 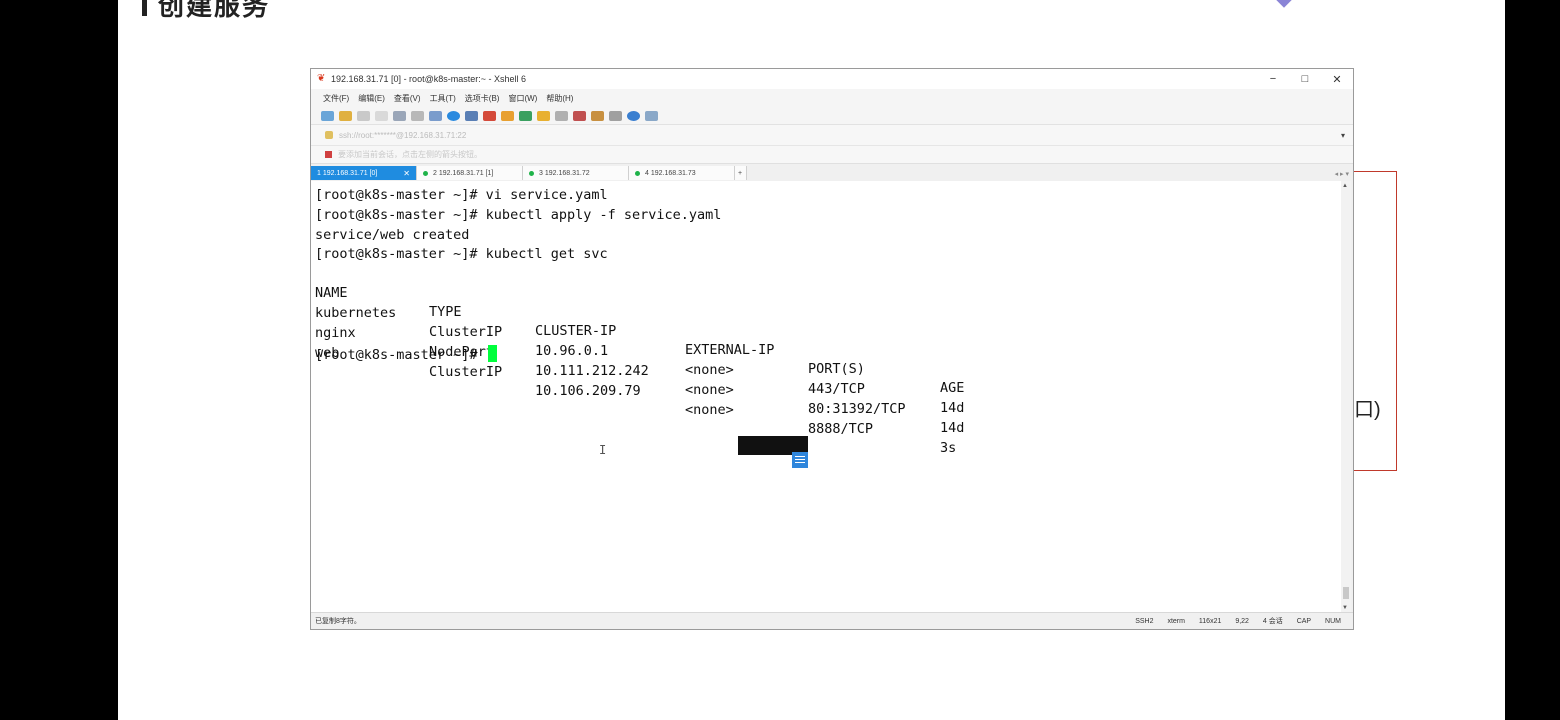 I want to click on toolbar, so click(x=832, y=116).